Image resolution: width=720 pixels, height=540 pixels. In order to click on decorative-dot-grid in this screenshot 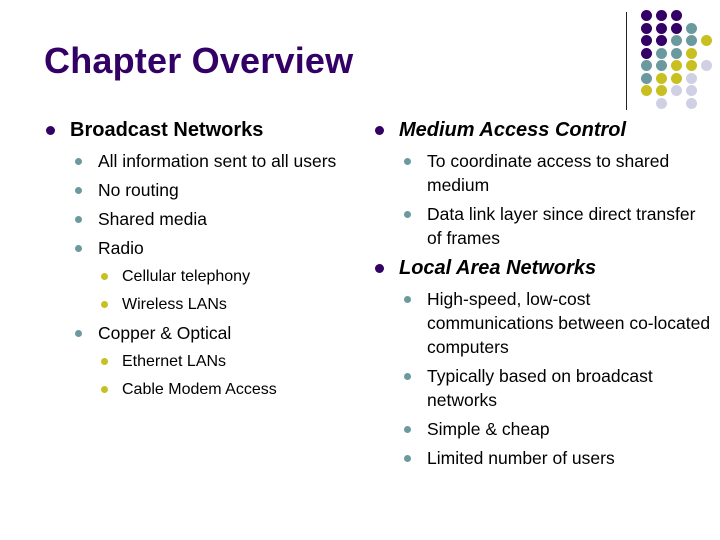, I will do `click(678, 60)`.